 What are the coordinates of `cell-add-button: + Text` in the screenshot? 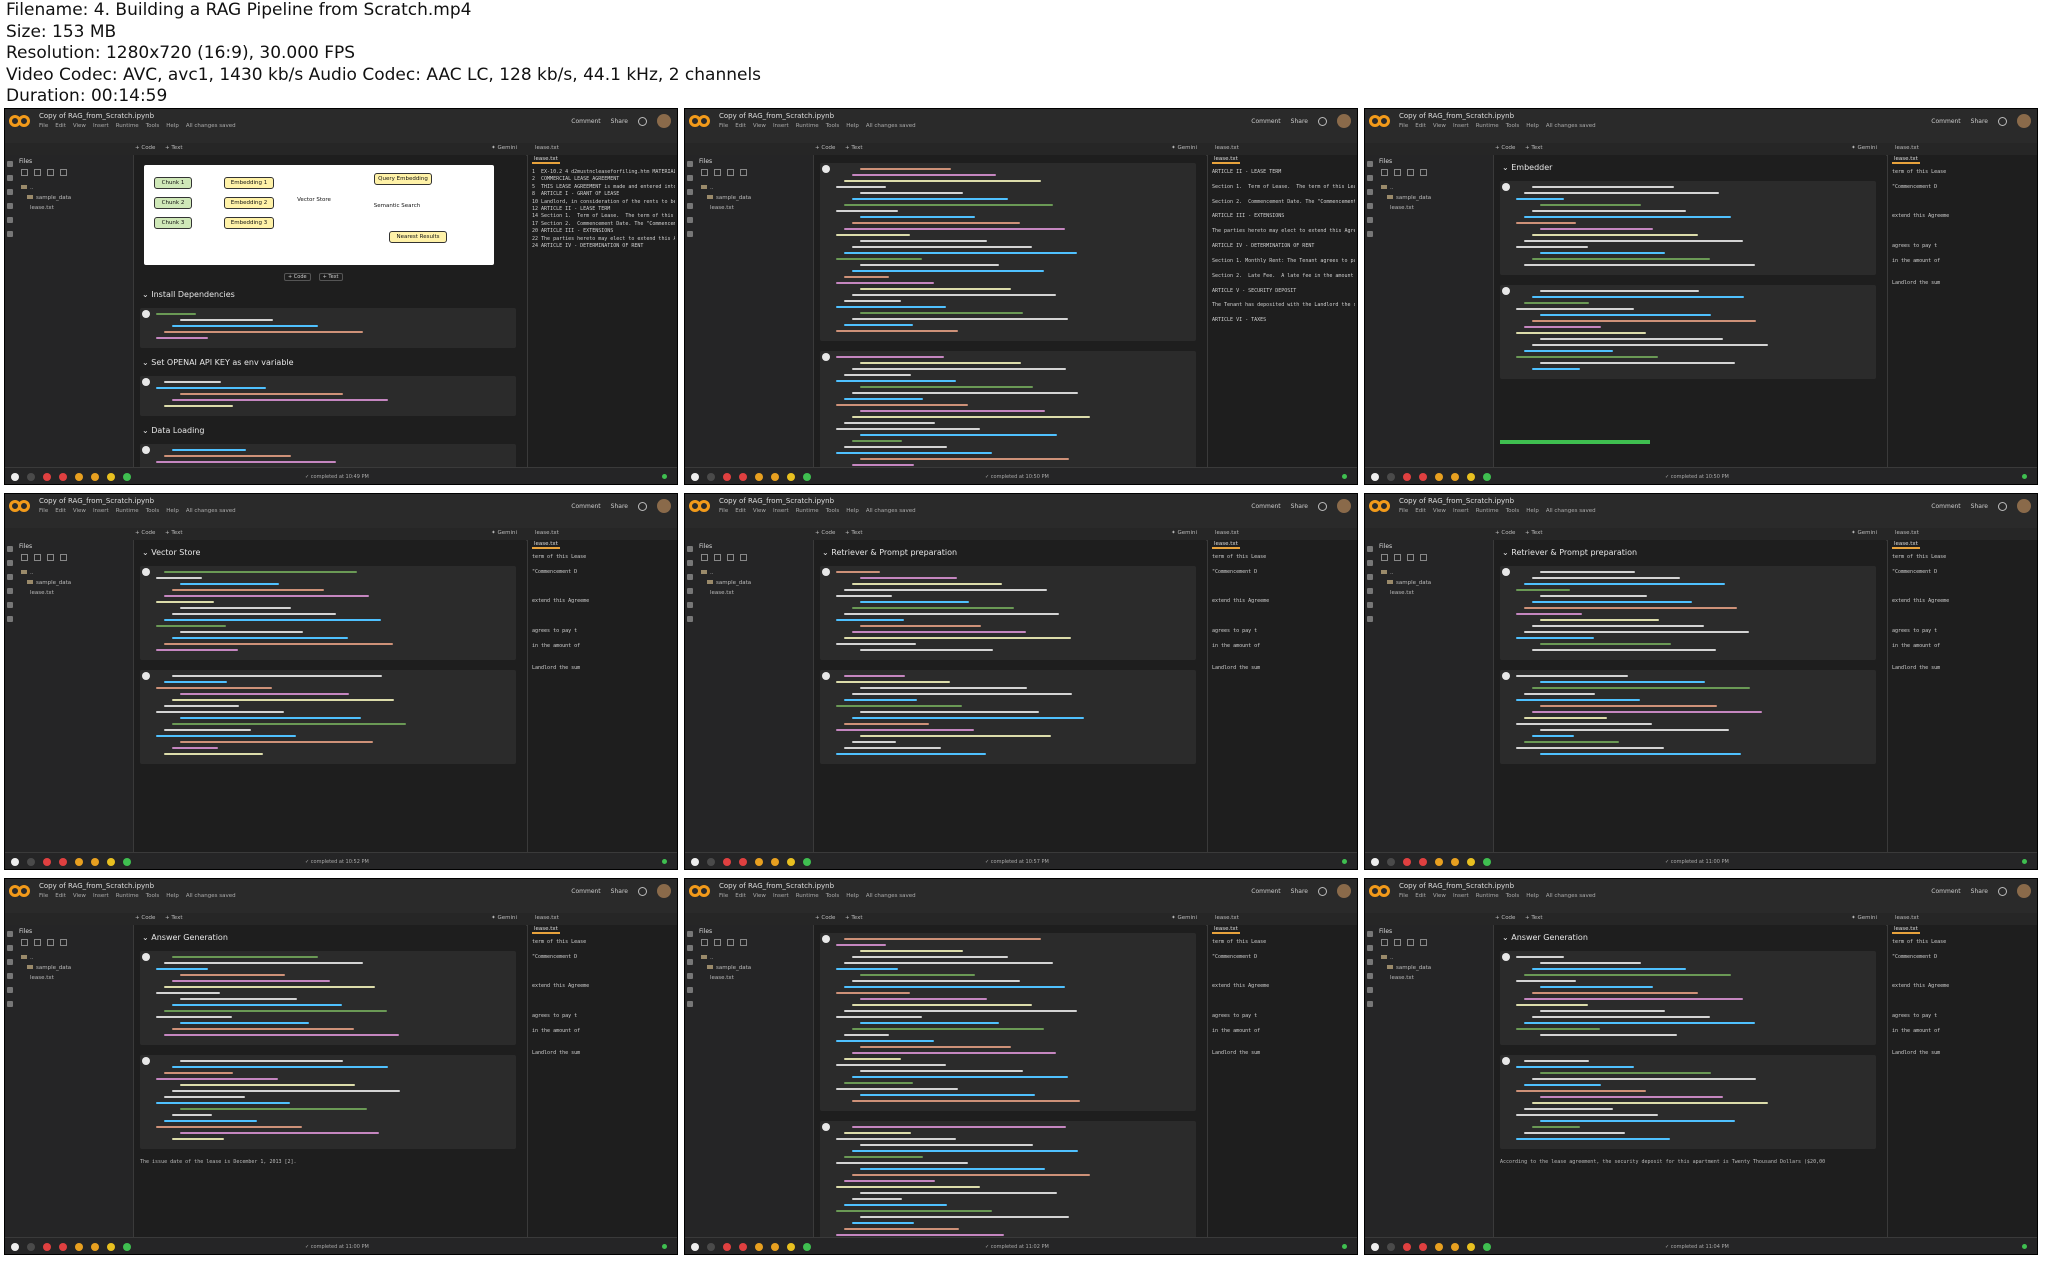 It's located at (330, 277).